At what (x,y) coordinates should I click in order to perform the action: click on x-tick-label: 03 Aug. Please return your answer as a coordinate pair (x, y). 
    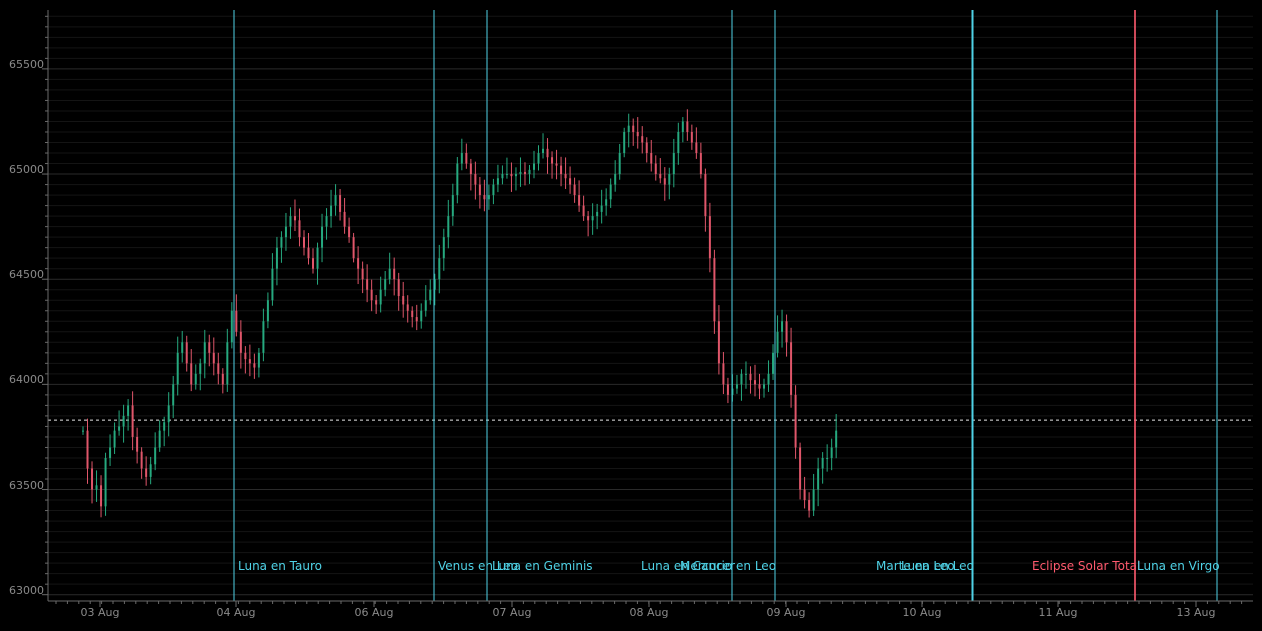
    Looking at the image, I should click on (100, 612).